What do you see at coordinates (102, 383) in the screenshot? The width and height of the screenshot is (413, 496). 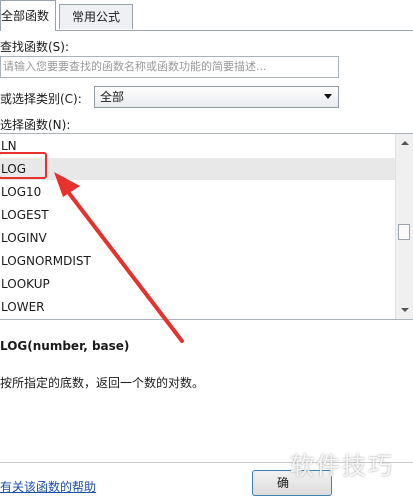 I see `function-description: 按所指定的底数，返回一个数的对数。` at bounding box center [102, 383].